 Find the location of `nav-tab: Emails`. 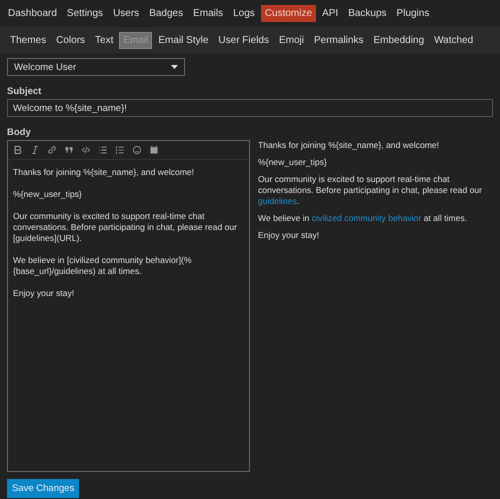

nav-tab: Emails is located at coordinates (208, 13).